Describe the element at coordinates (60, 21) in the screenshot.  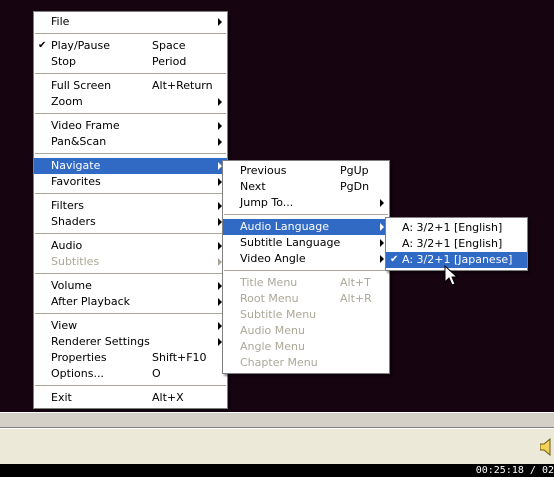
I see `menu-item-label: File` at that location.